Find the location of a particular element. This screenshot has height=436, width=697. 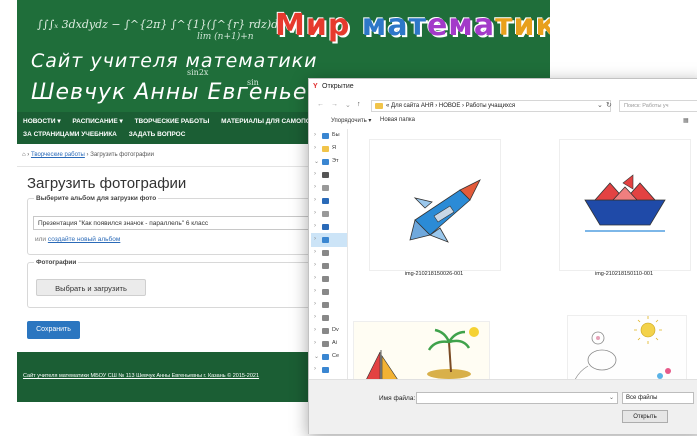

logo-part-3: ема is located at coordinates (461, 25).